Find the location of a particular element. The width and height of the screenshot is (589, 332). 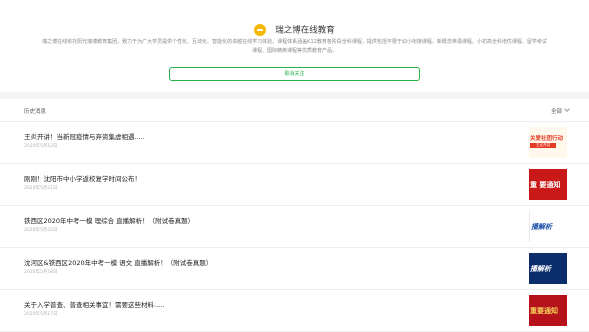

chevron-down-icon is located at coordinates (567, 109).